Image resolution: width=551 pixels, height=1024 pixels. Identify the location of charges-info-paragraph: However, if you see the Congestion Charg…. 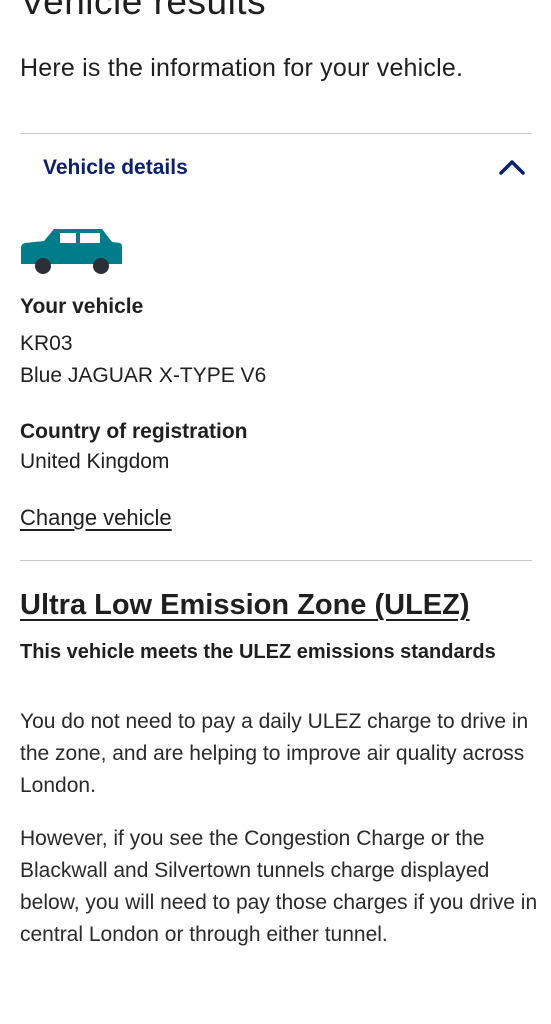
(279, 886).